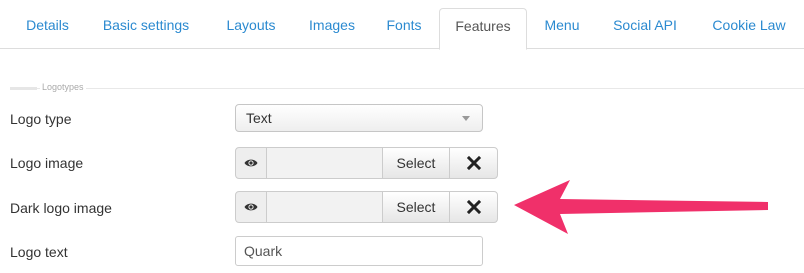 This screenshot has width=804, height=273. Describe the element at coordinates (41, 119) in the screenshot. I see `logo-type-label: Logo type` at that location.